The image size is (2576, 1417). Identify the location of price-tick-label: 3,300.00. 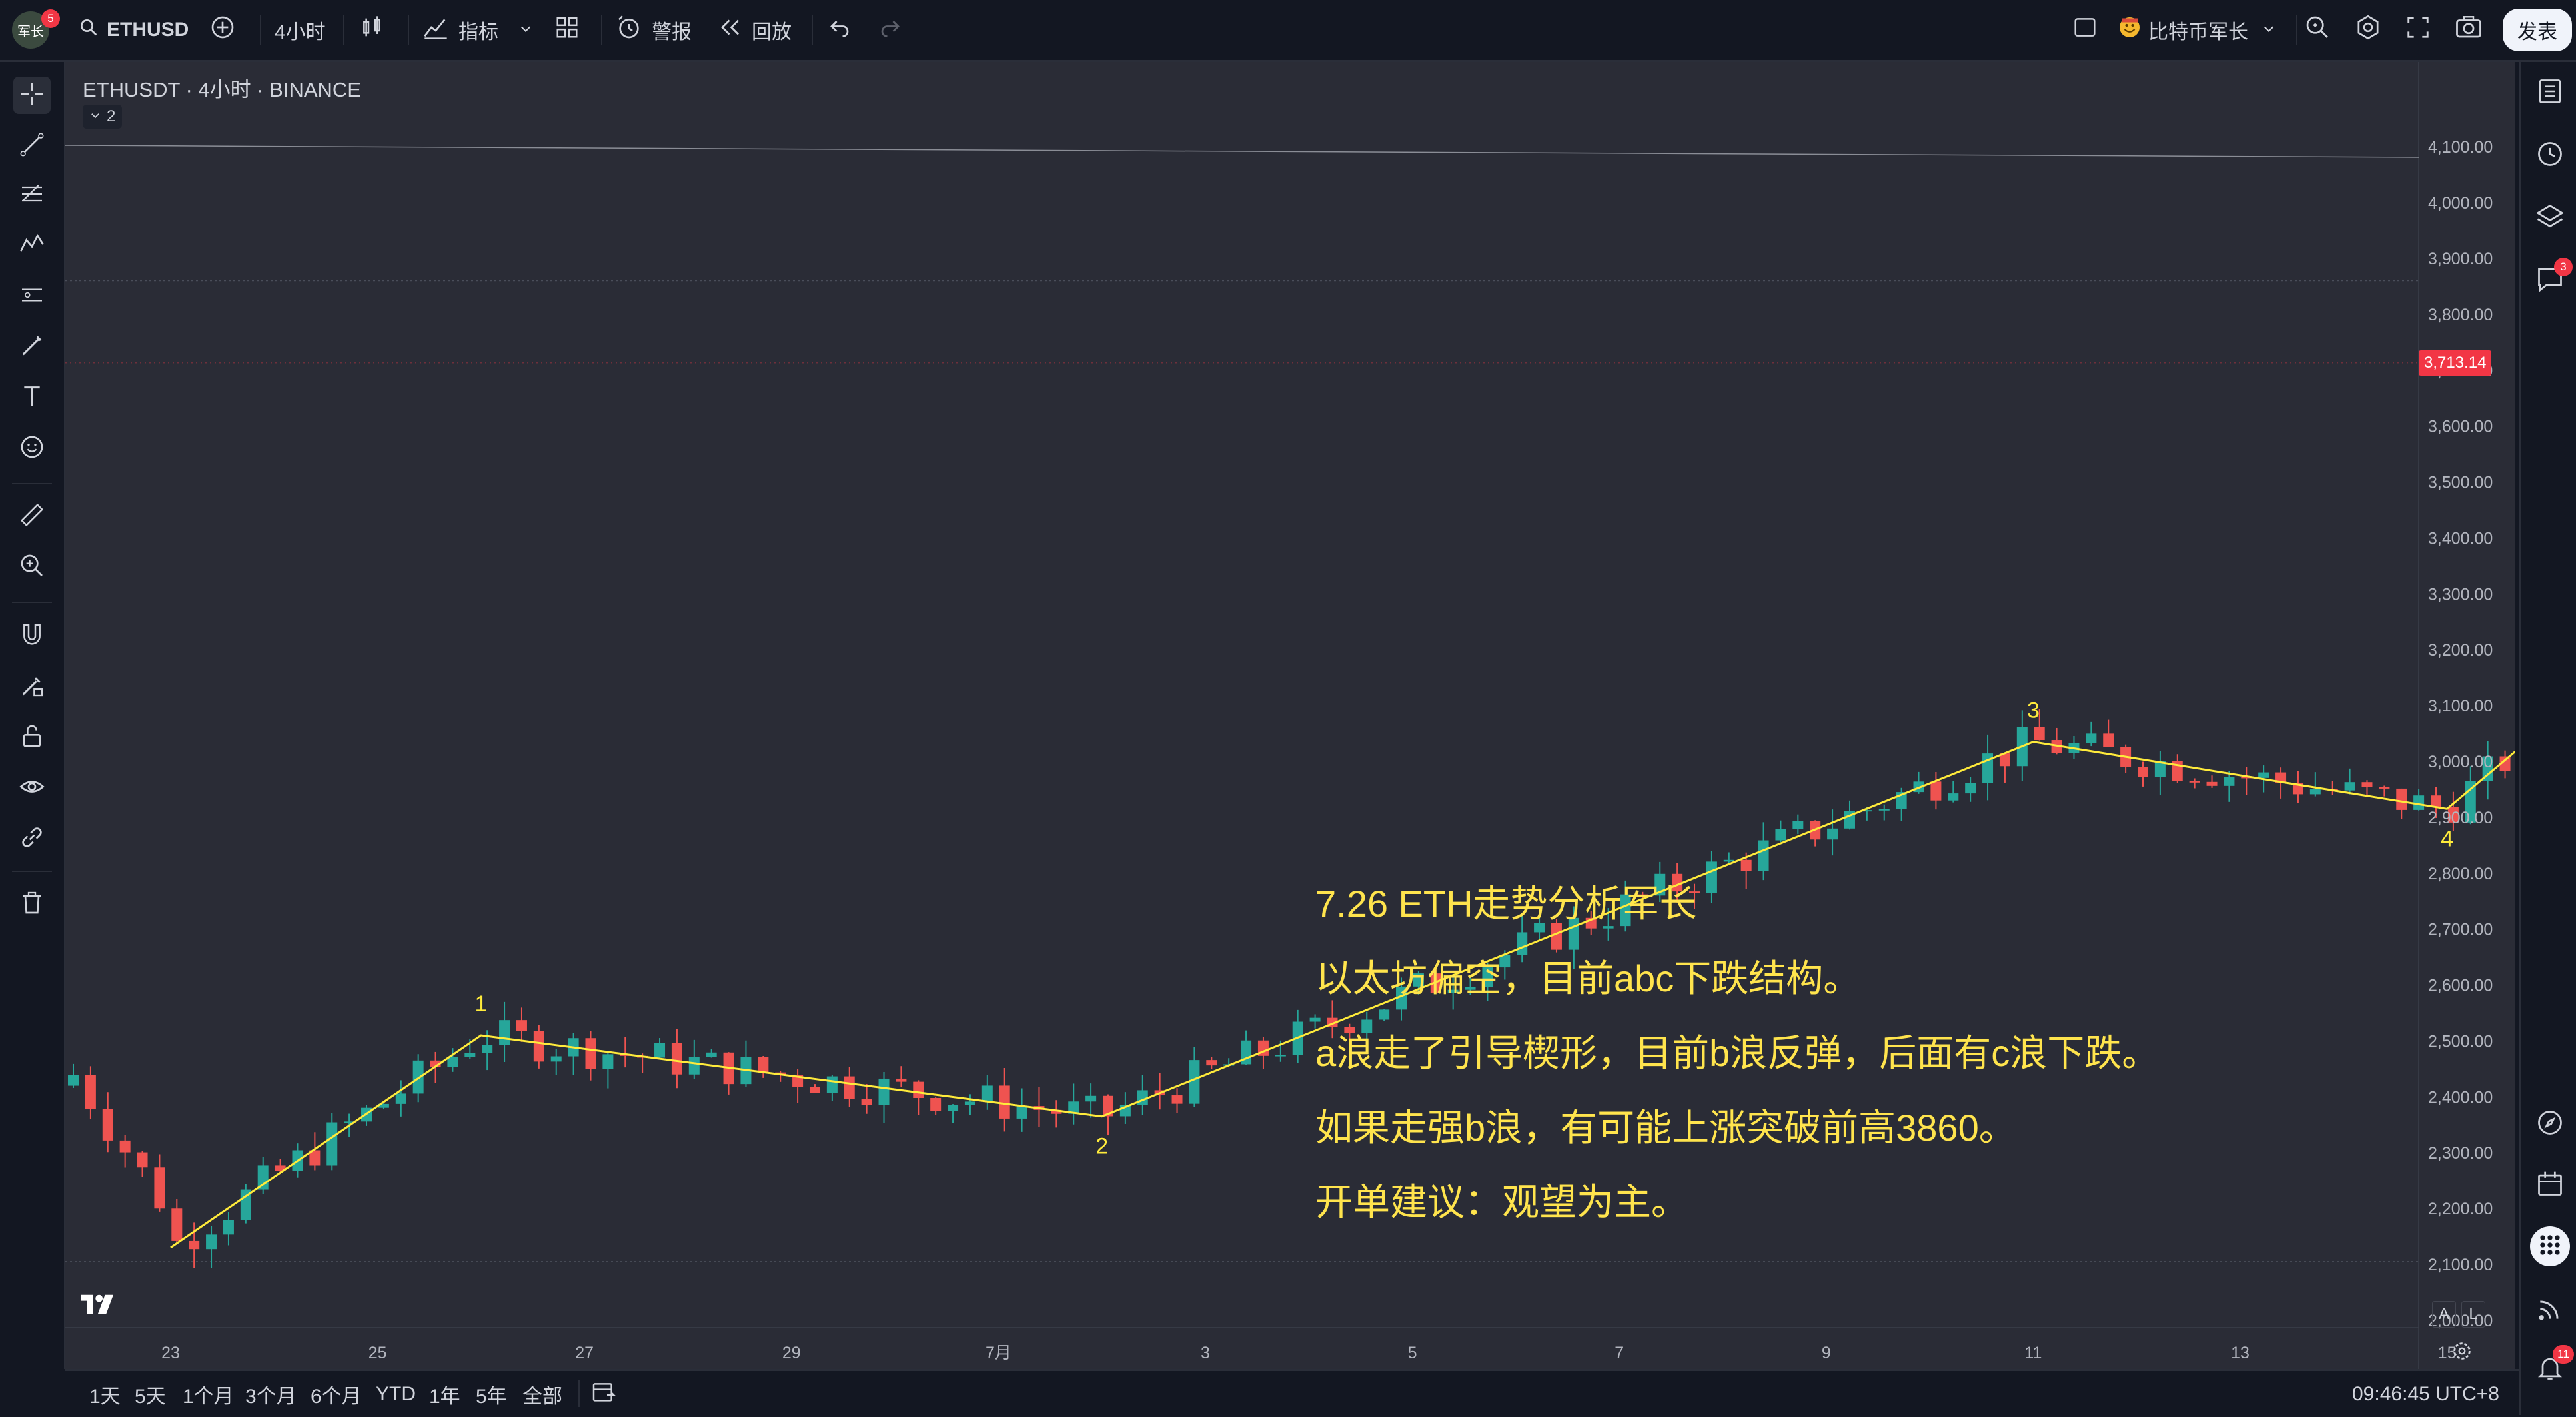
(2460, 594).